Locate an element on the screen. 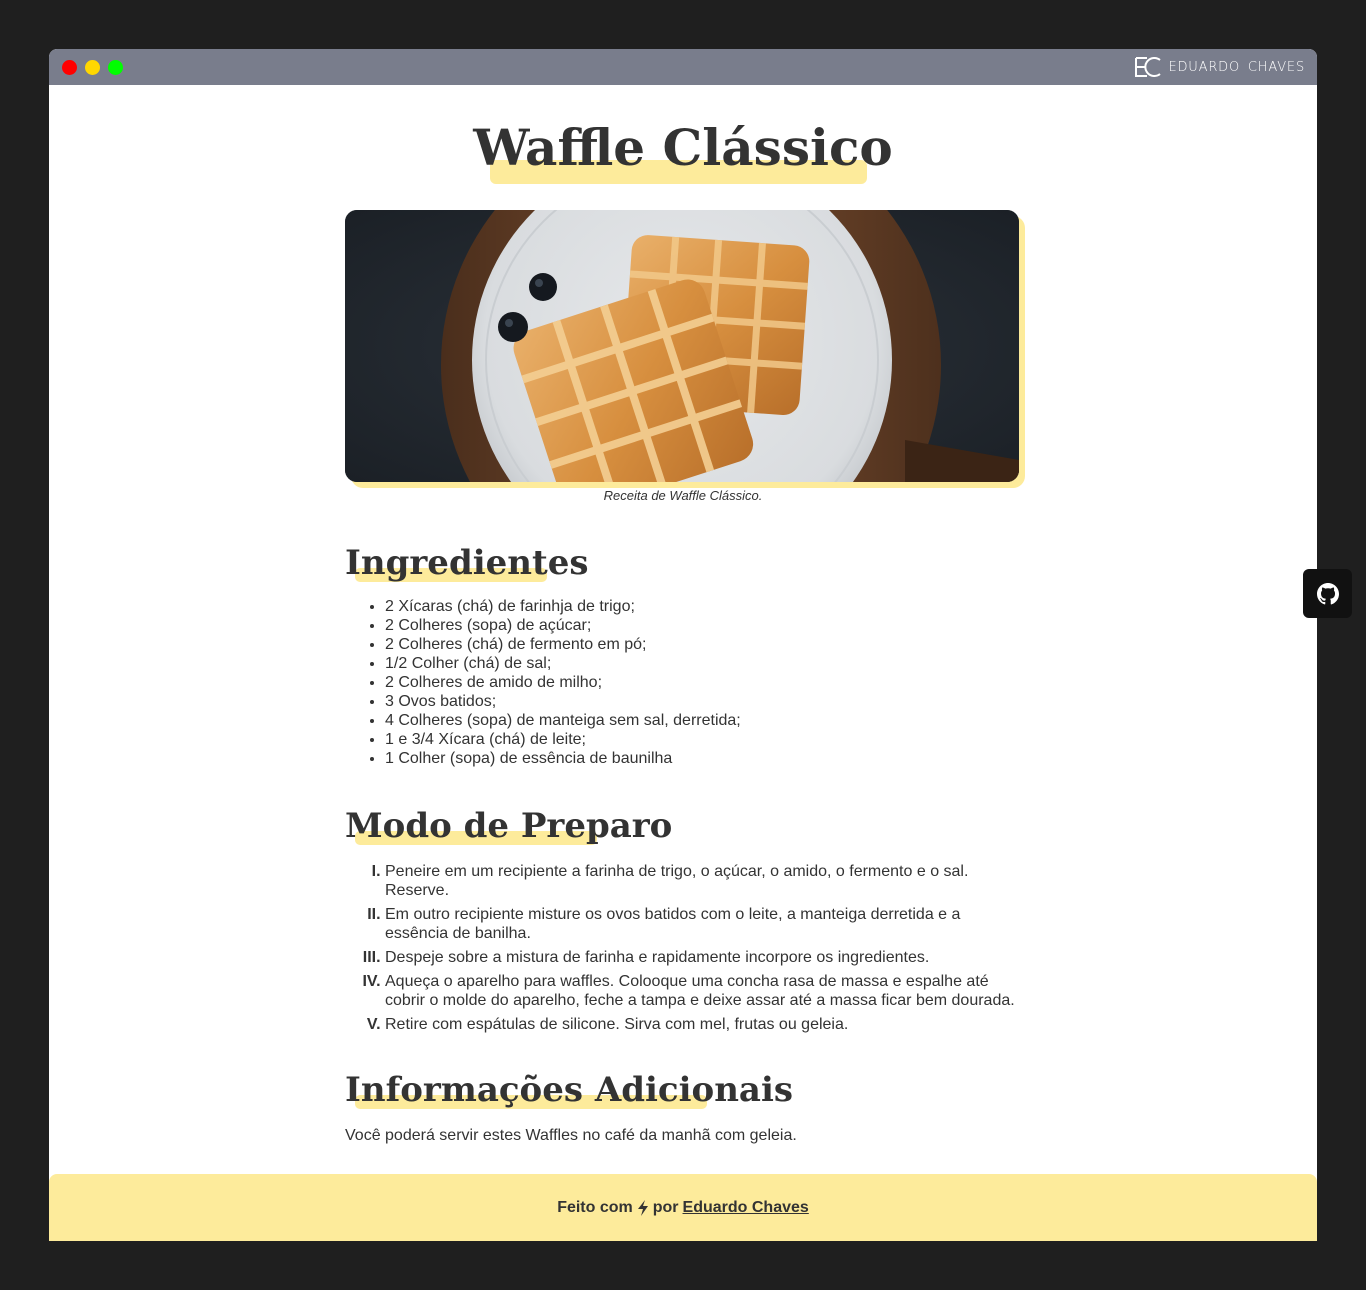  image-caption: Receita de Waffle Clássico. is located at coordinates (683, 495).